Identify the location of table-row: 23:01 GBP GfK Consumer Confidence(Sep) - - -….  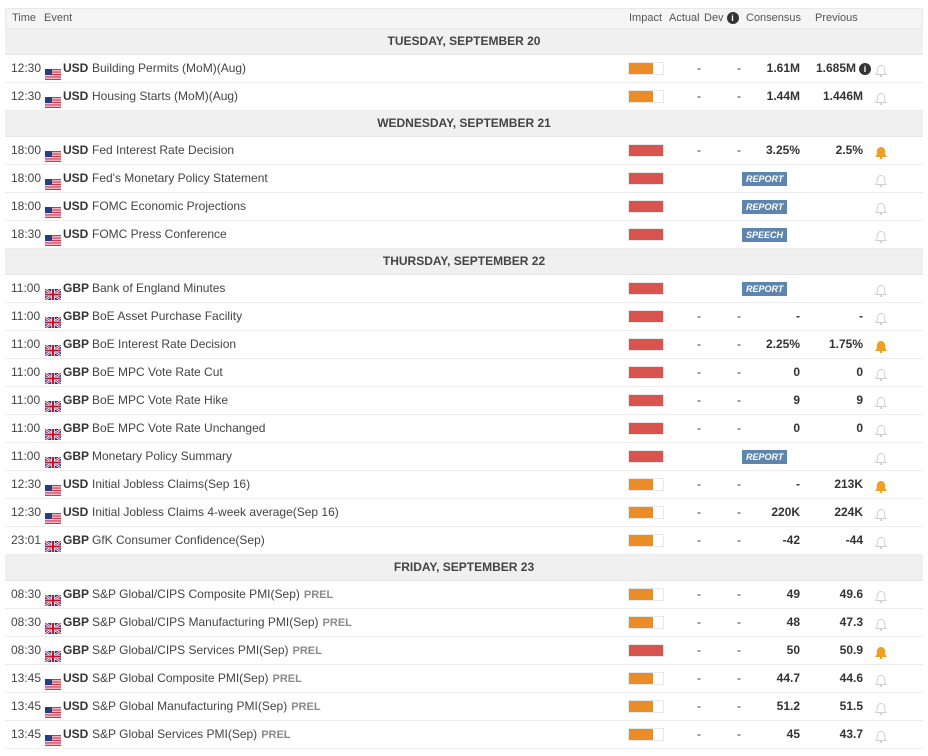
(464, 541).